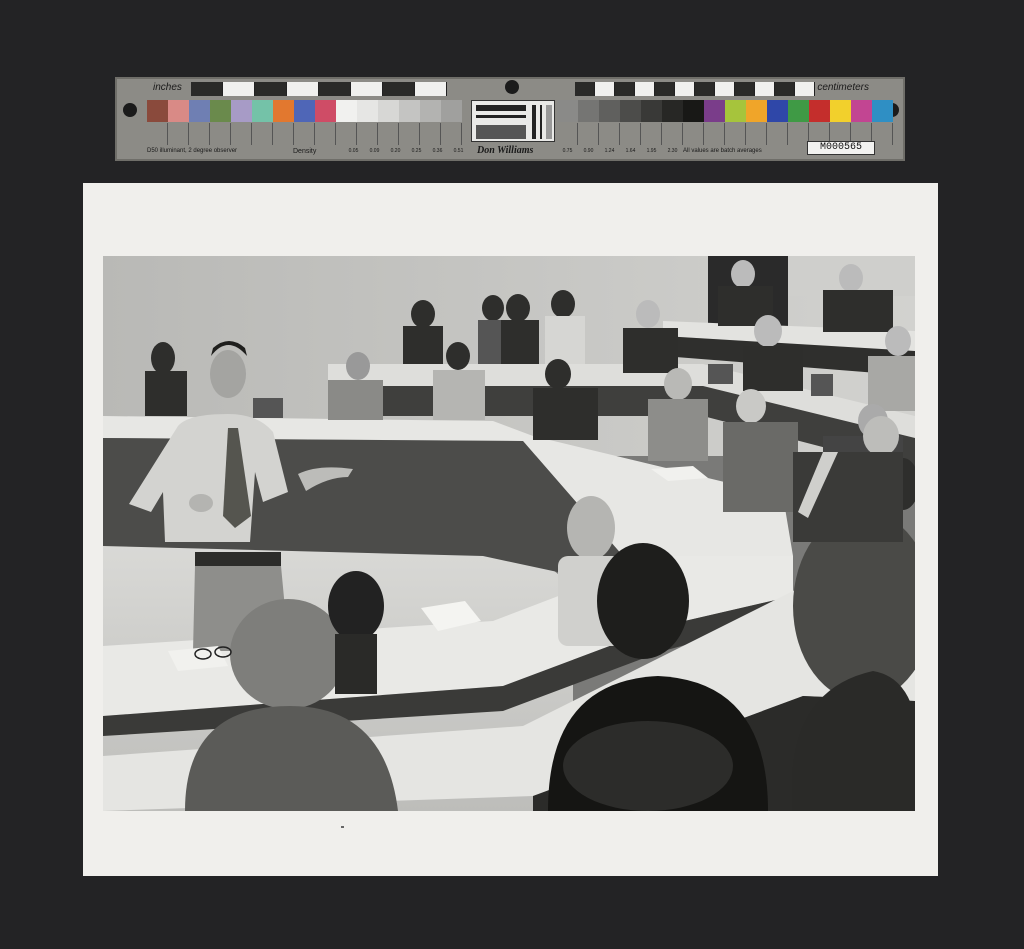 The height and width of the screenshot is (949, 1024). Describe the element at coordinates (609, 151) in the screenshot. I see `density-value: 1.24` at that location.